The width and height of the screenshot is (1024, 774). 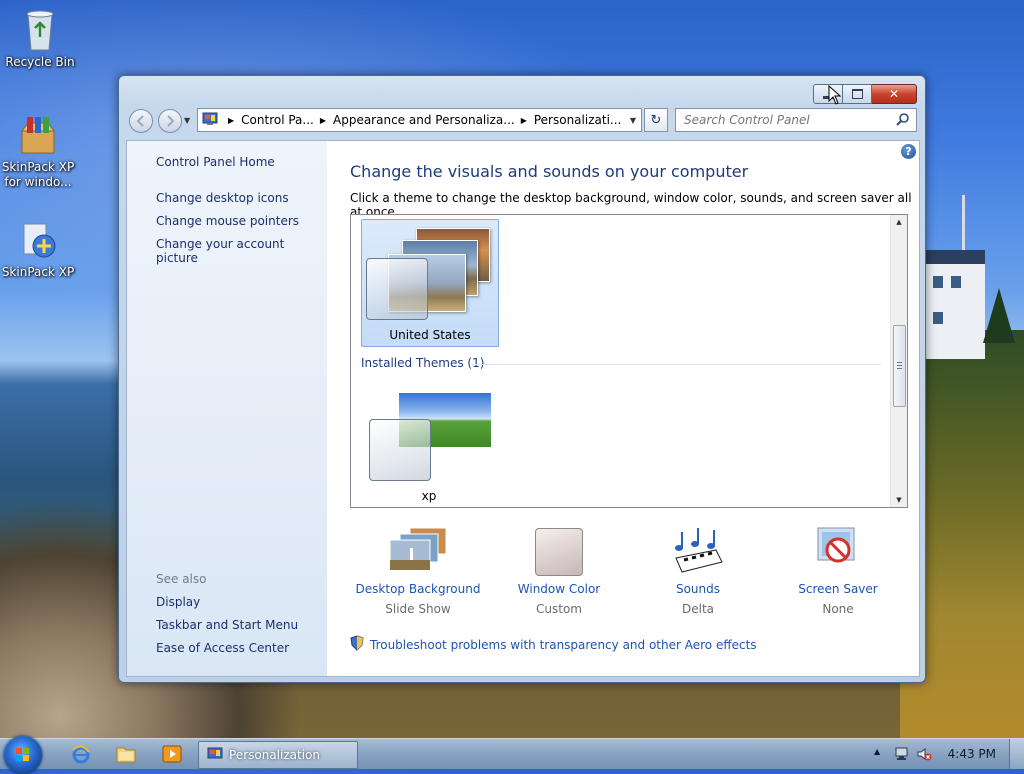 What do you see at coordinates (903, 120) in the screenshot?
I see `search-icon` at bounding box center [903, 120].